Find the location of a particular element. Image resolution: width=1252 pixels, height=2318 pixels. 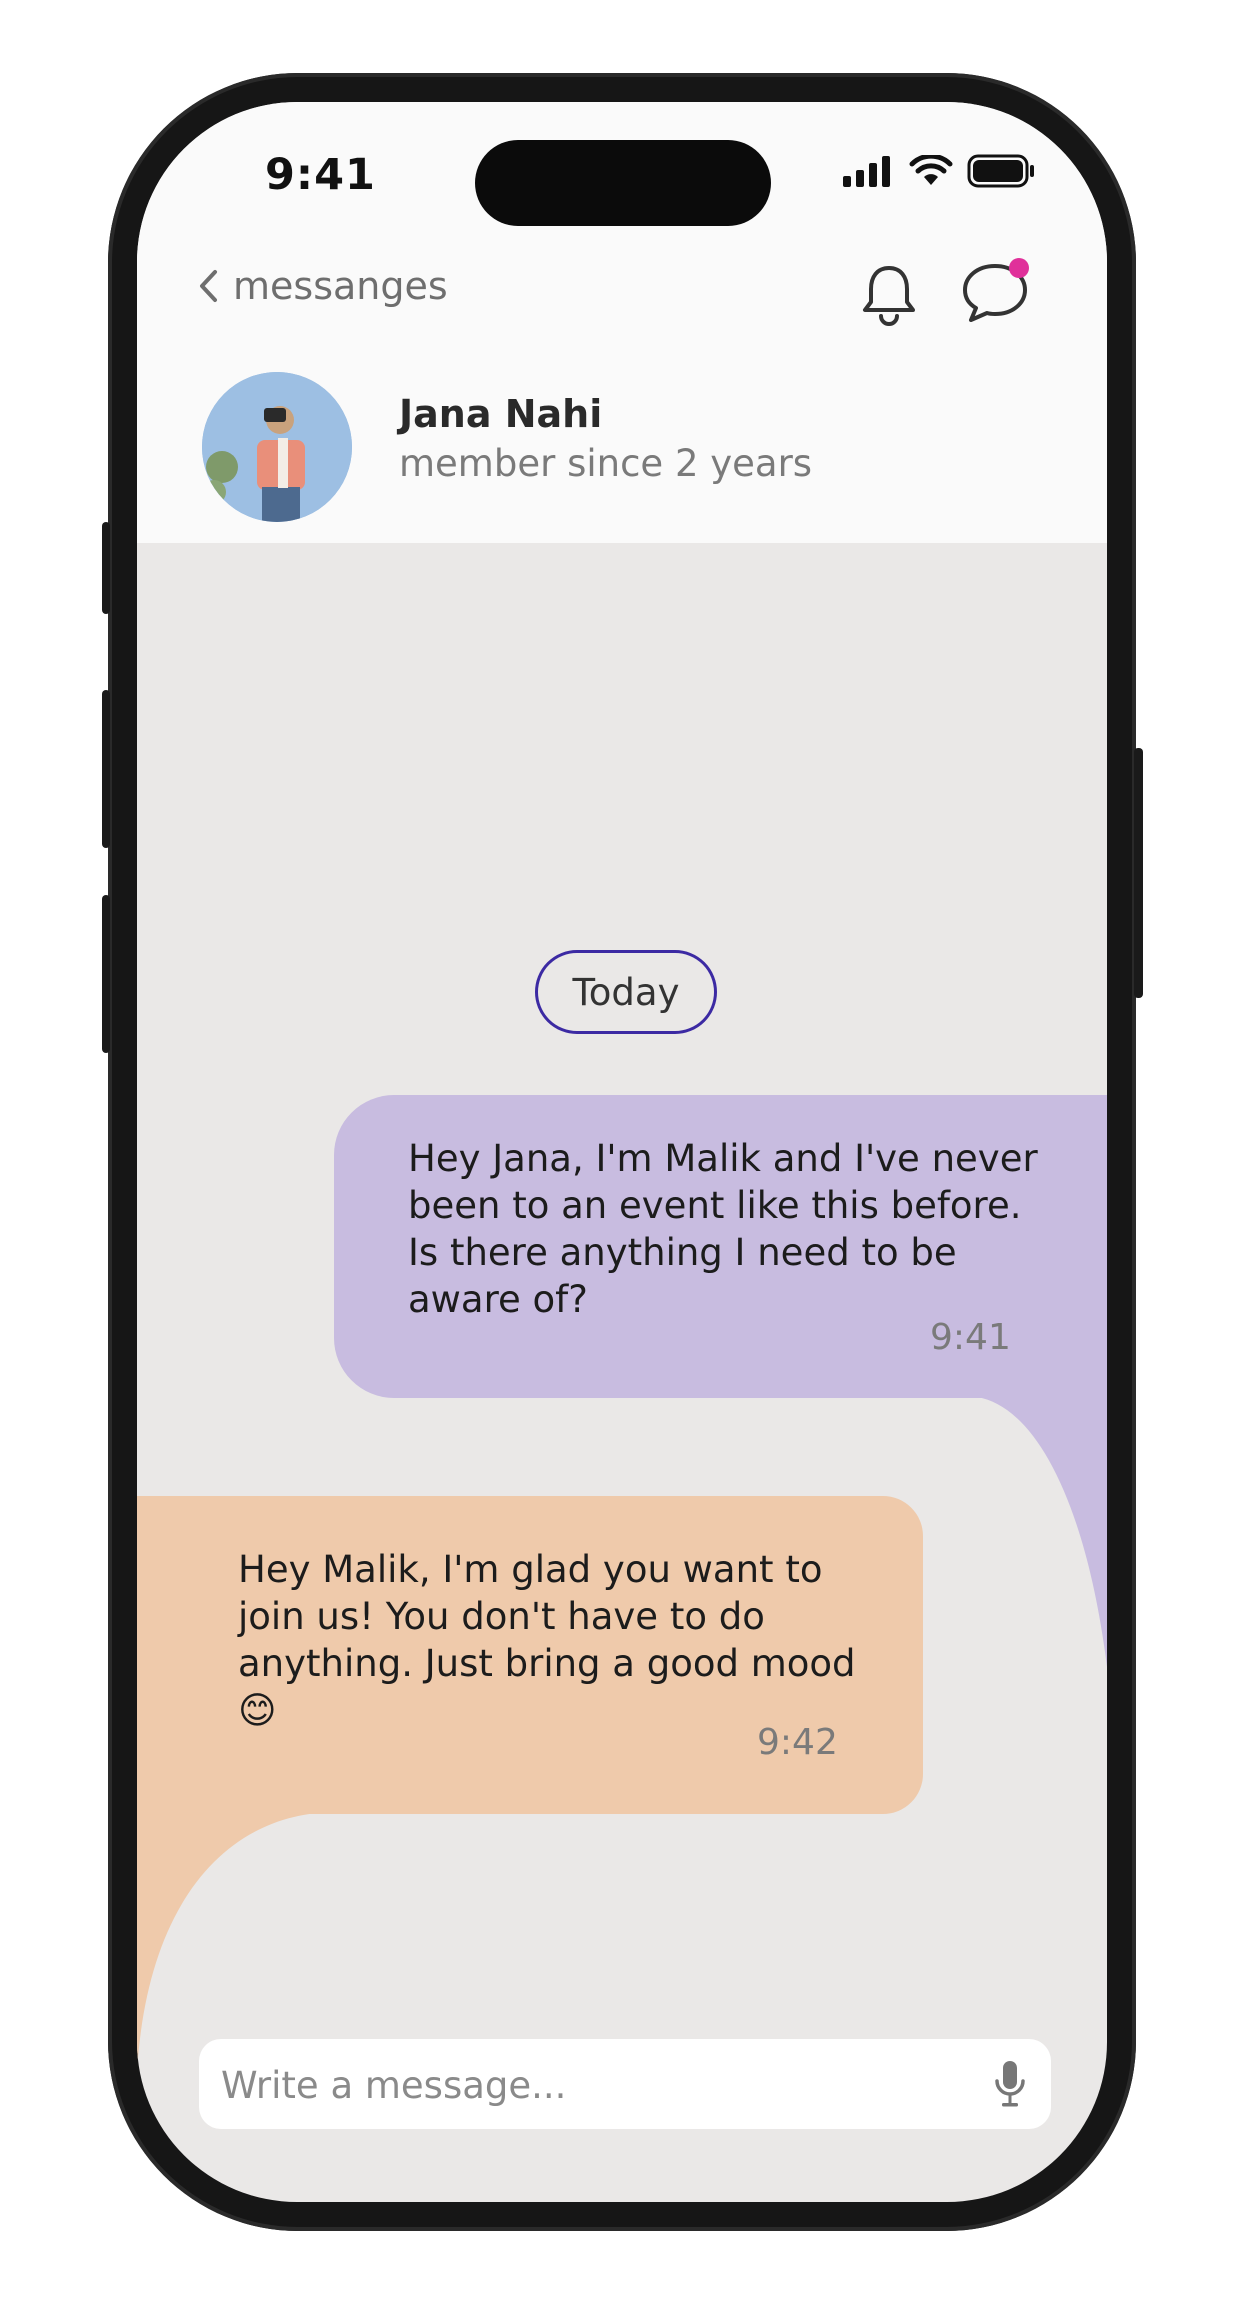

signal-icon is located at coordinates (866, 171).